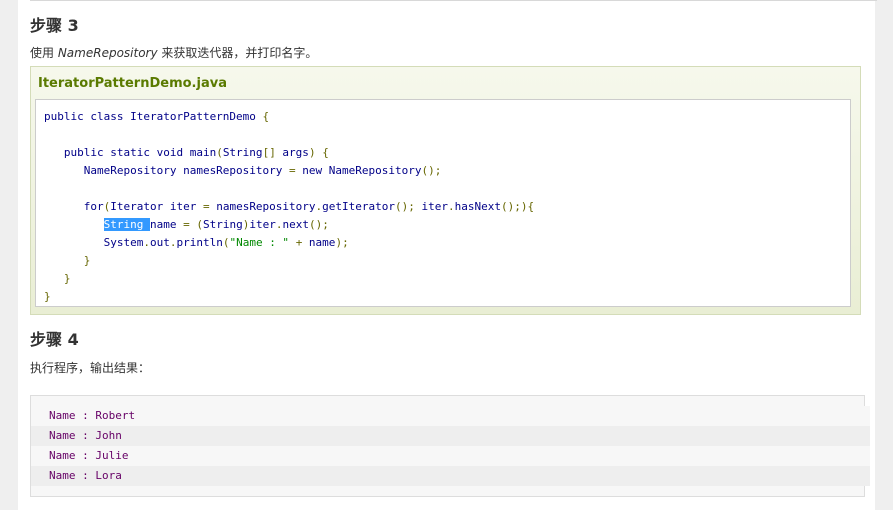 The width and height of the screenshot is (893, 510). What do you see at coordinates (157, 116) in the screenshot?
I see `code-line: public class IteratorPatternDemo {` at bounding box center [157, 116].